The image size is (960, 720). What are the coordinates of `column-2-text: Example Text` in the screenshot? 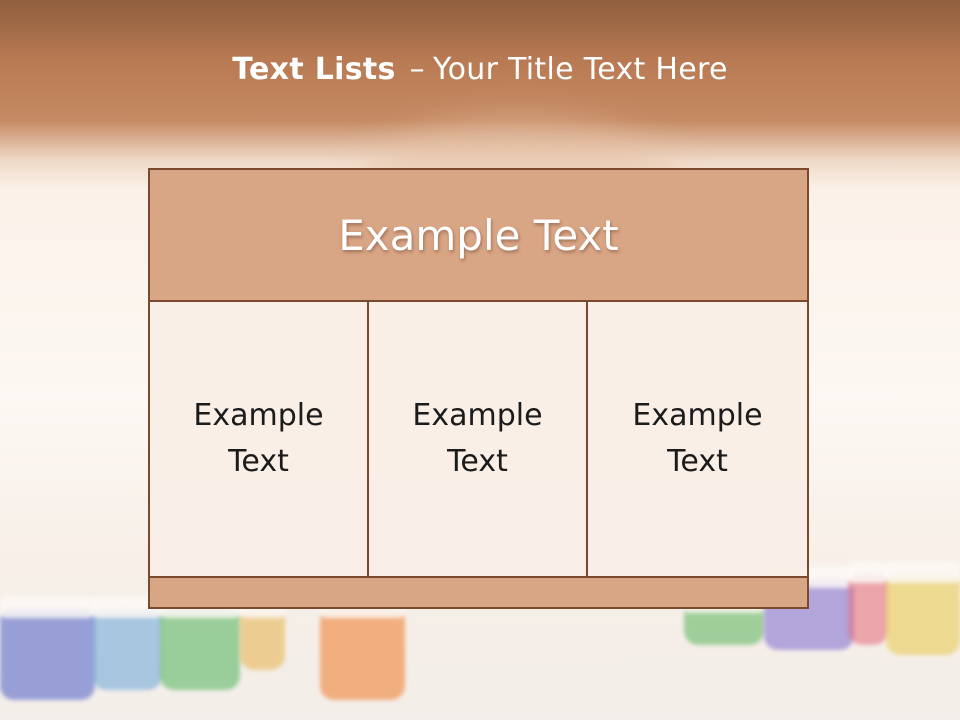 It's located at (477, 438).